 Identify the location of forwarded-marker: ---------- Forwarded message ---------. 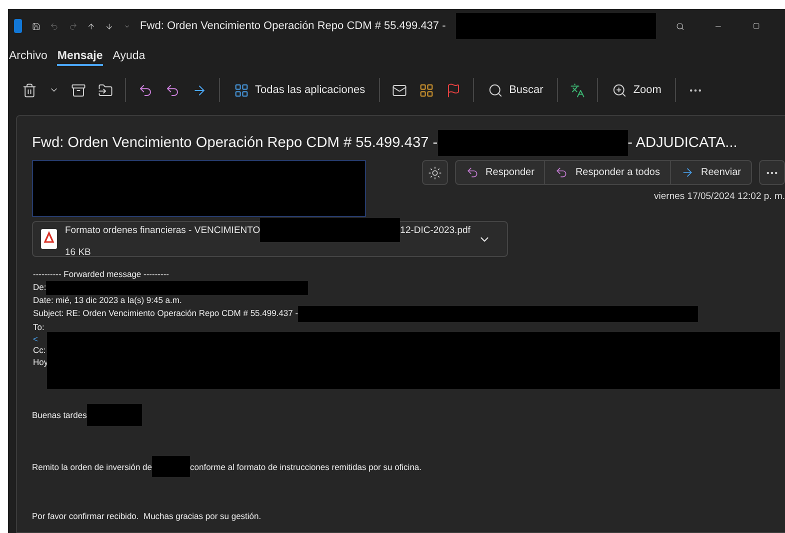
(101, 274).